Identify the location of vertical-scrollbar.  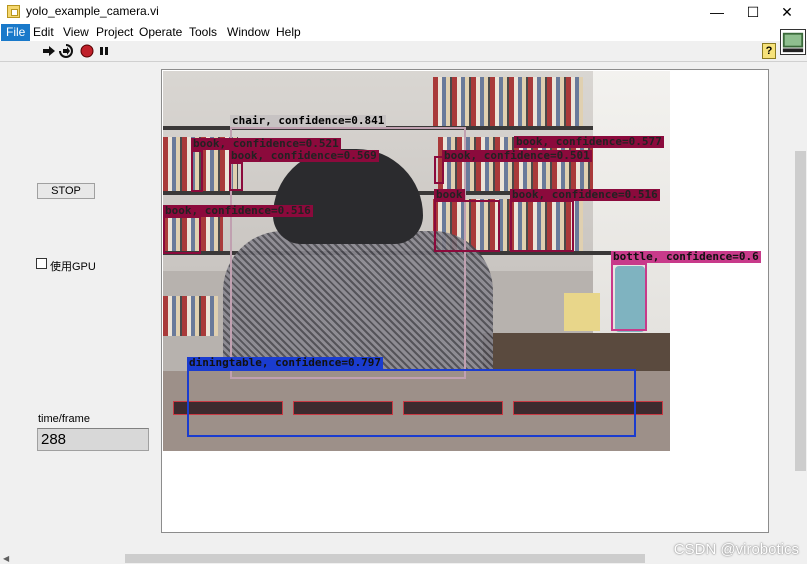
(800, 308).